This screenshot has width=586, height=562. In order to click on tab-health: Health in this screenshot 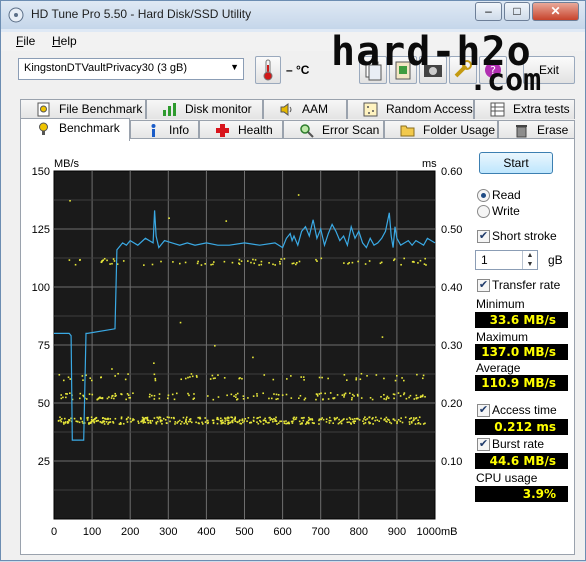, I will do `click(241, 130)`.